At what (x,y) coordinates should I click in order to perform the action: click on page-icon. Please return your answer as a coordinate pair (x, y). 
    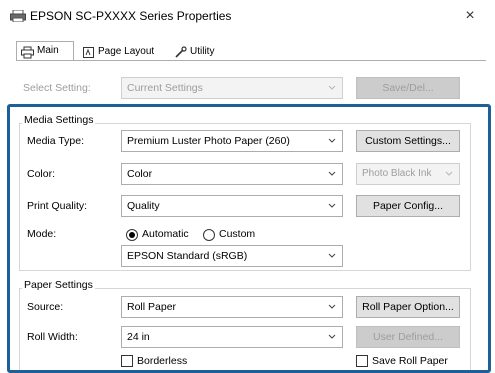
    Looking at the image, I should click on (88, 52).